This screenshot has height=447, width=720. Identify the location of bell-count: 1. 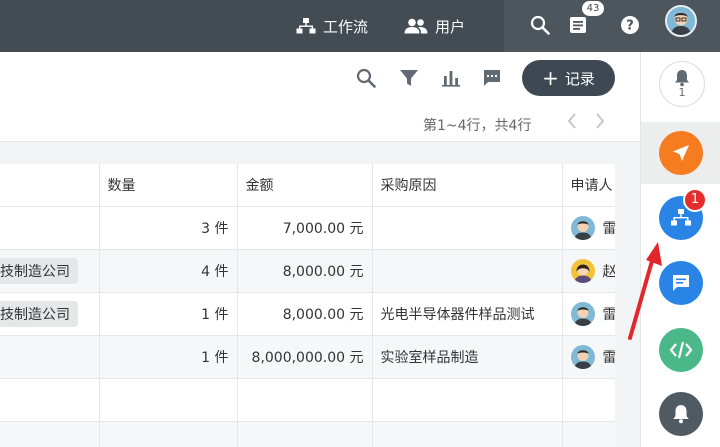
(682, 92).